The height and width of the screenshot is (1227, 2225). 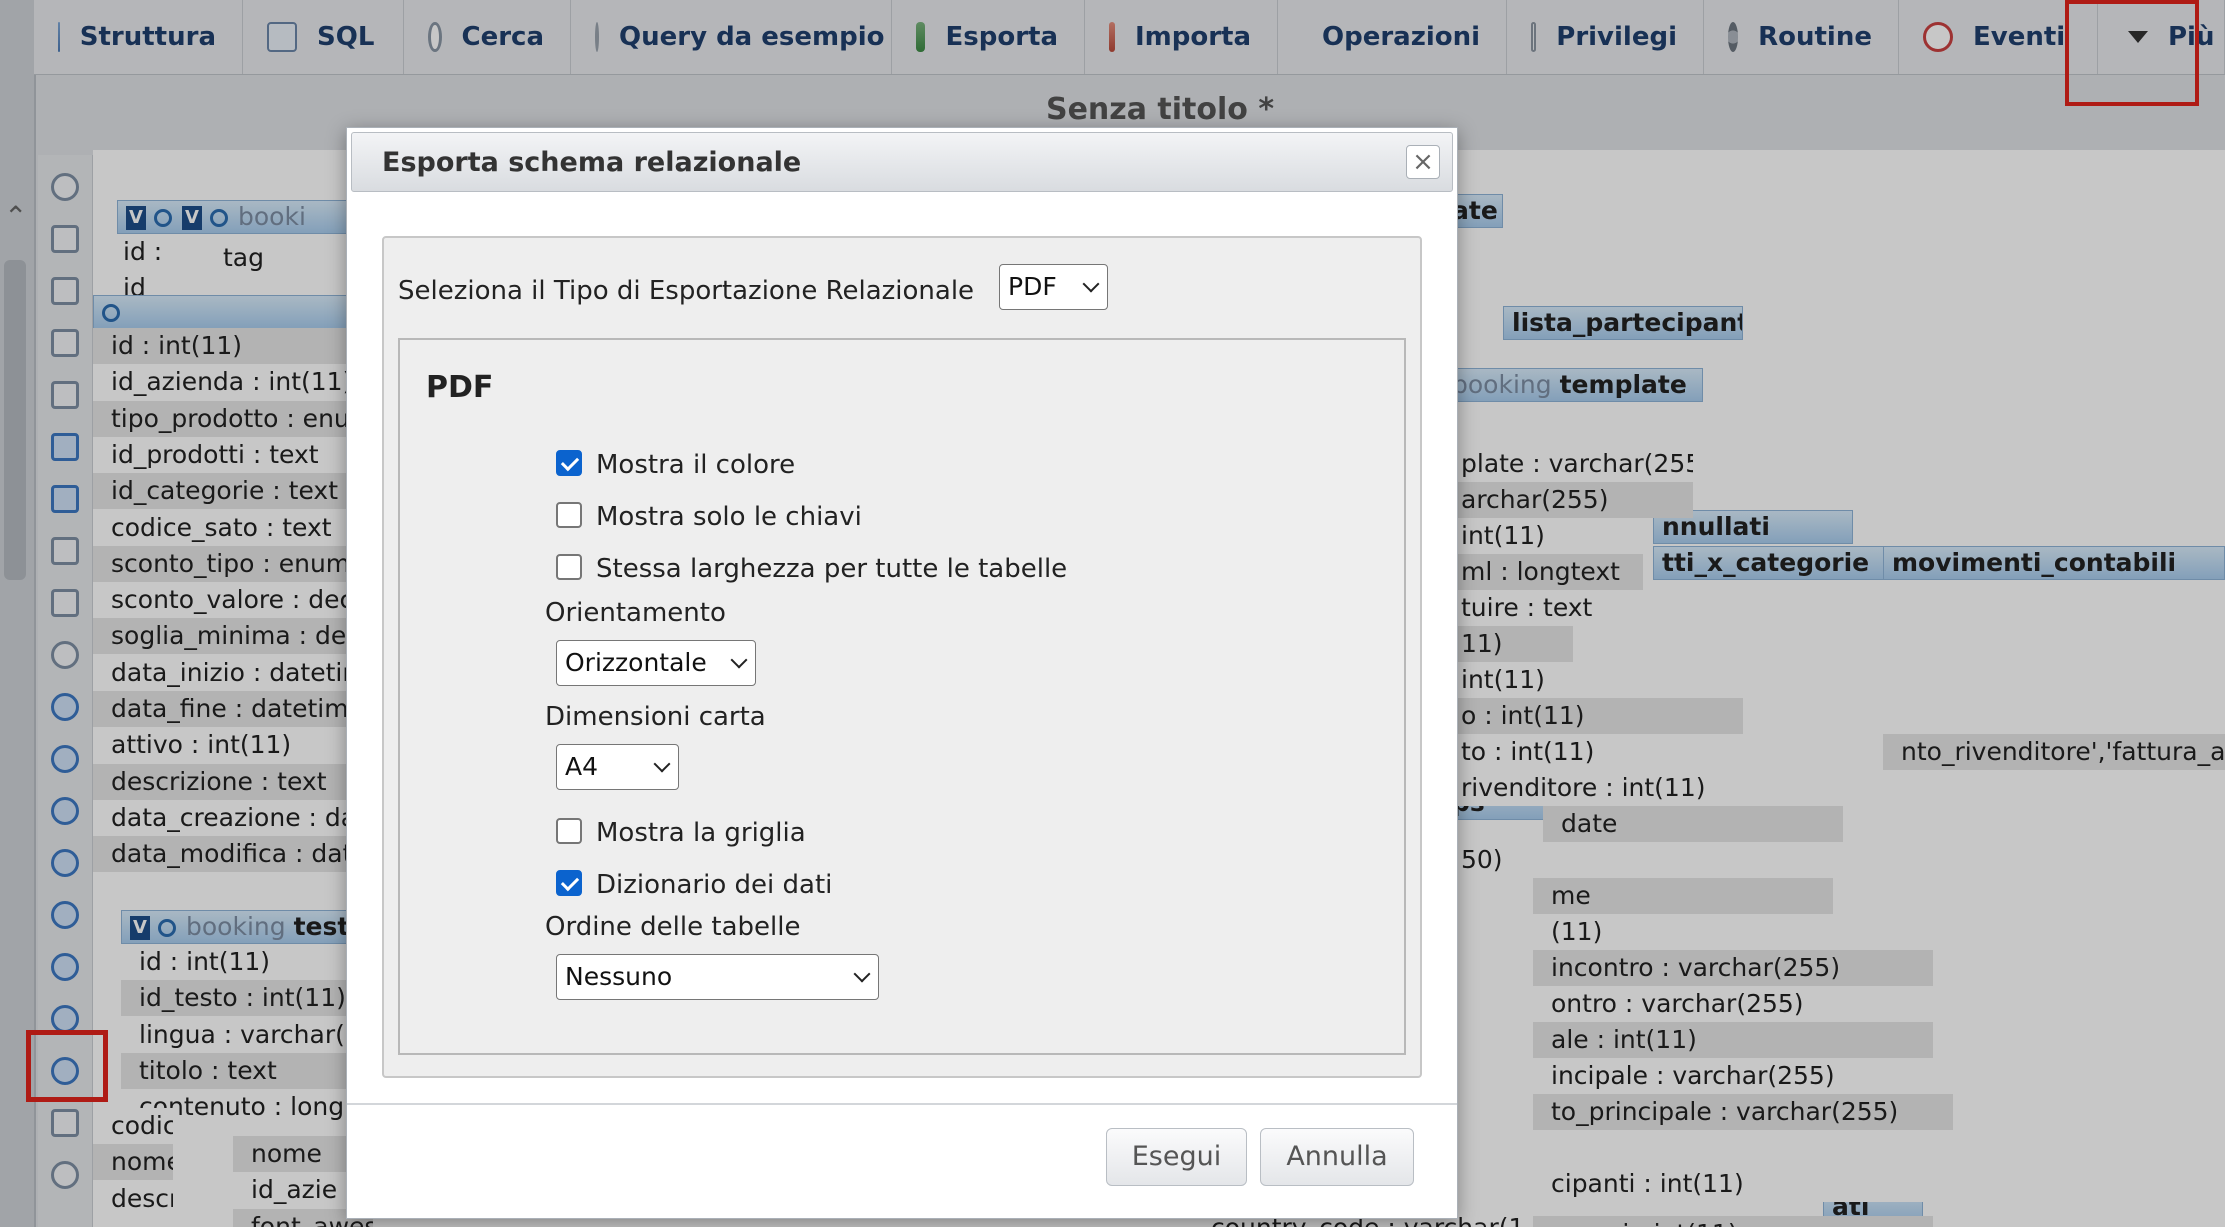 What do you see at coordinates (714, 885) in the screenshot?
I see `option-label: Dizionario dei dati` at bounding box center [714, 885].